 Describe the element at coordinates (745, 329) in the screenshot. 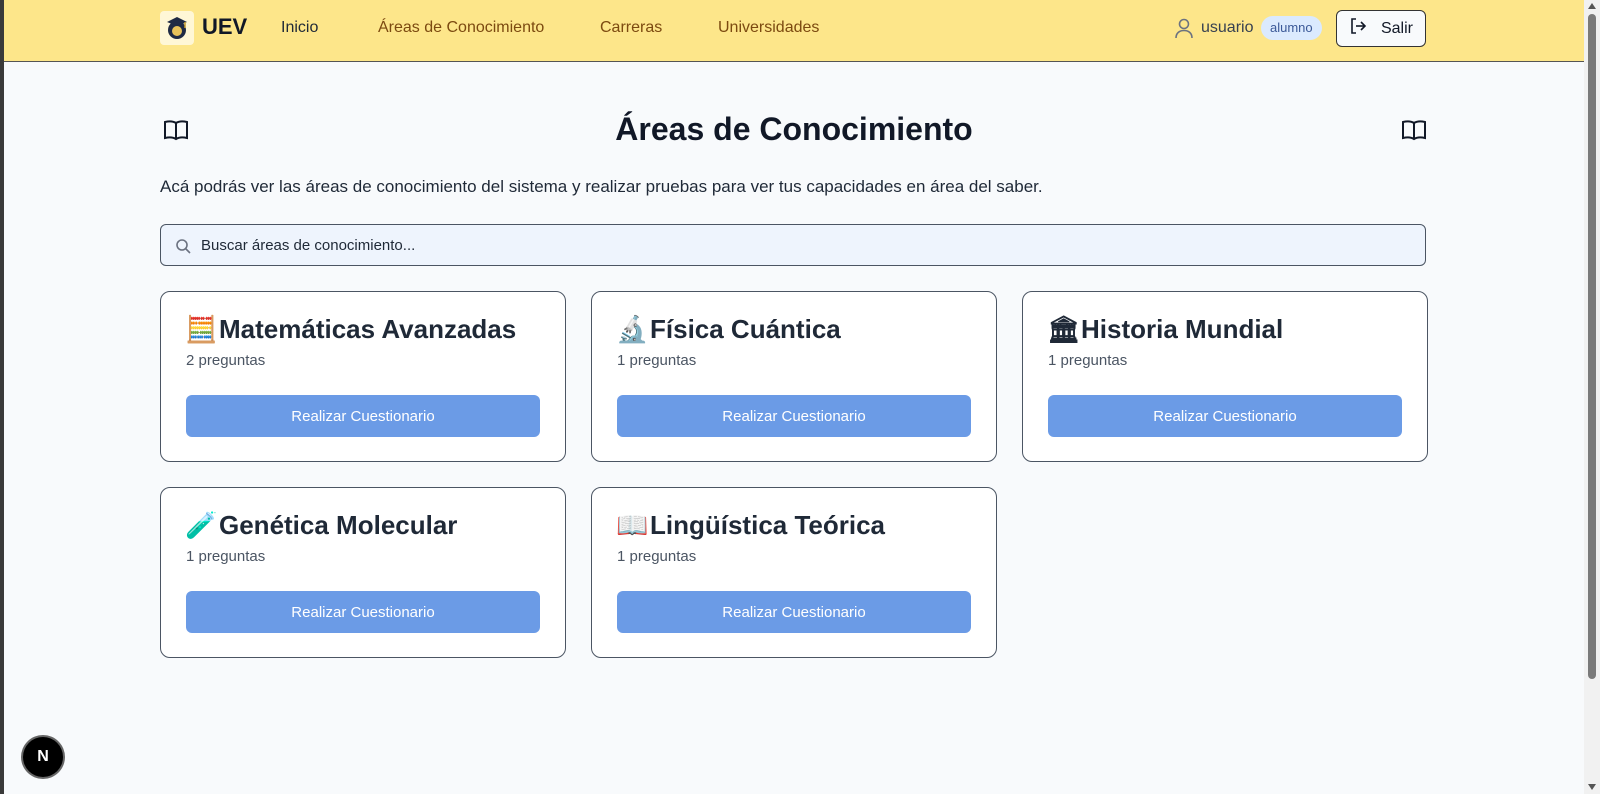

I see `card-title-text: Física Cuántica` at that location.